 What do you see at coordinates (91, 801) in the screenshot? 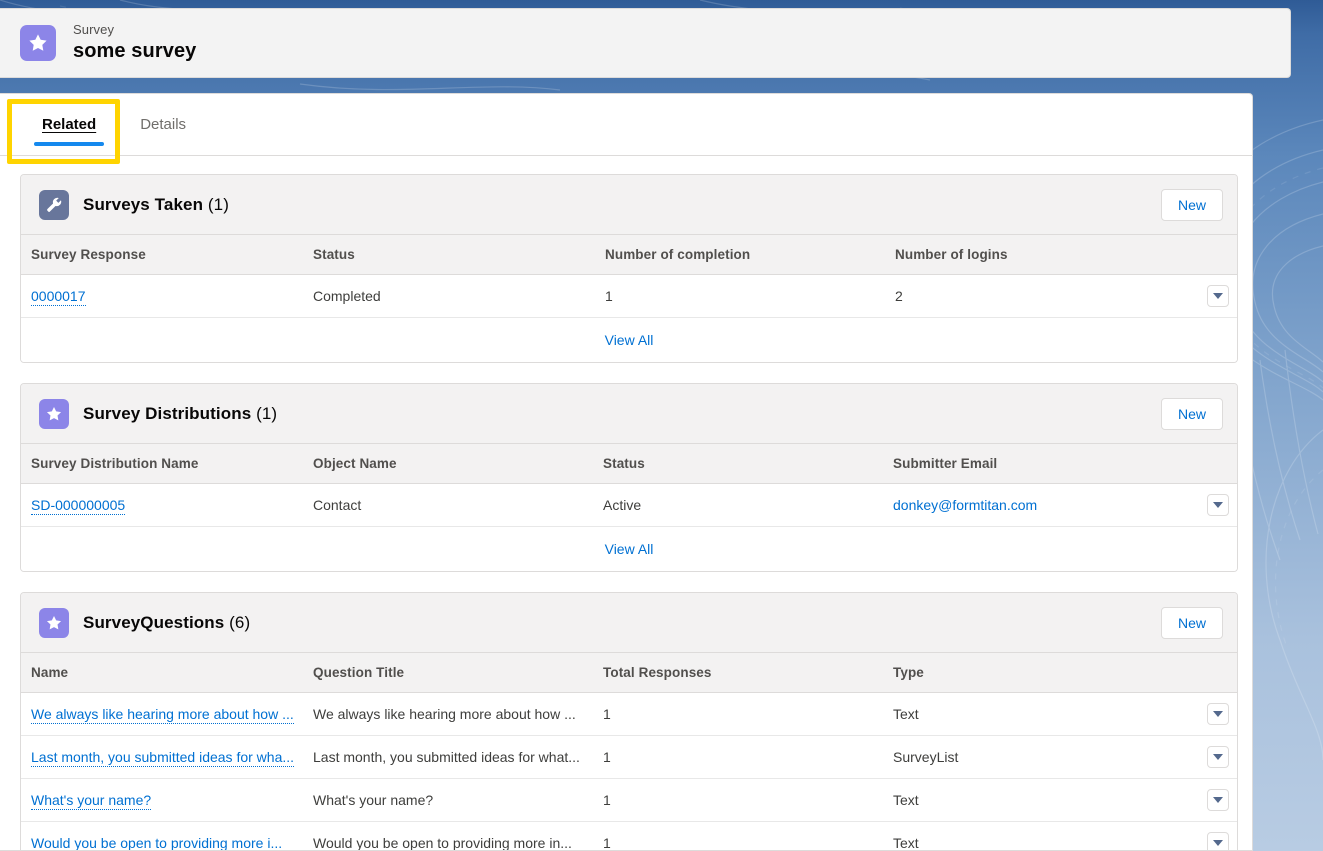
I see `record-link: What's your name?` at bounding box center [91, 801].